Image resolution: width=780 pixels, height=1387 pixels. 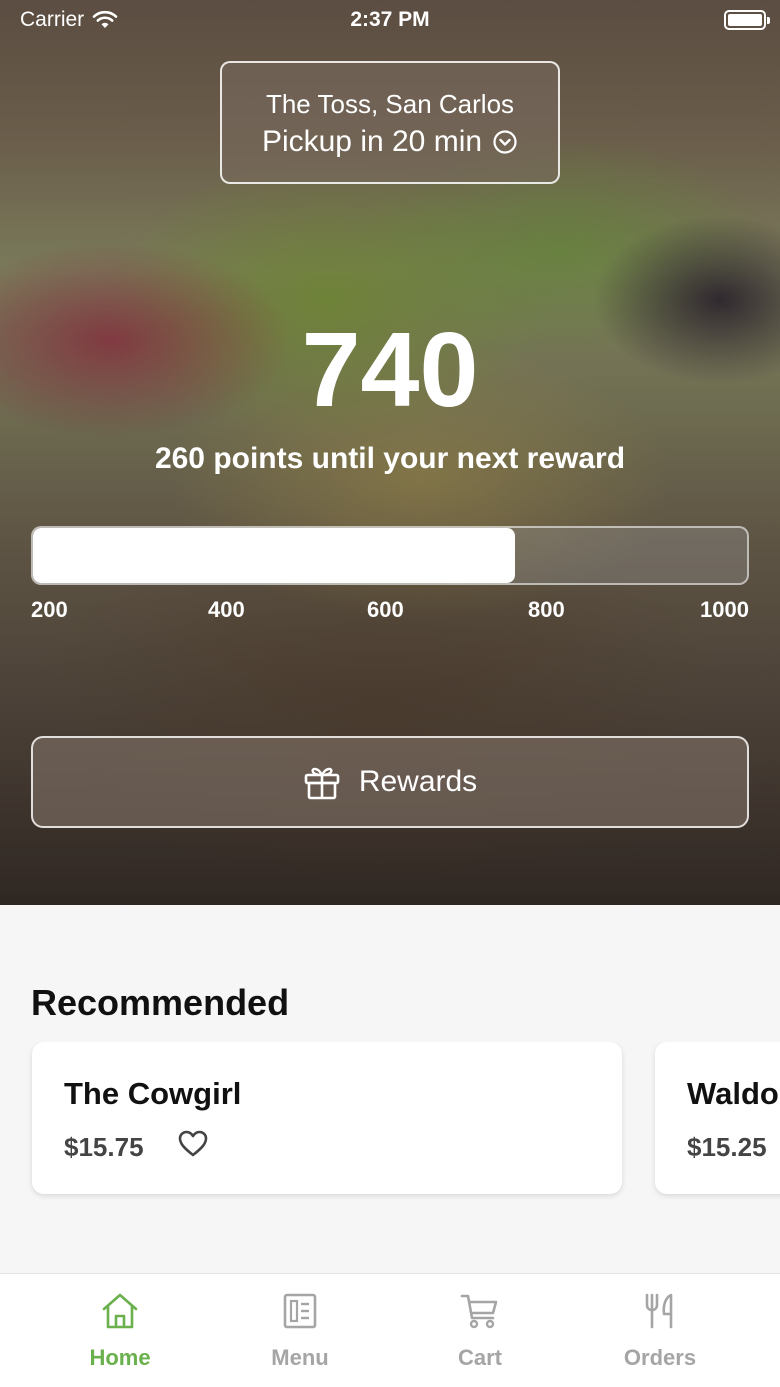 I want to click on recommended-title: Recommended, so click(x=160, y=1002).